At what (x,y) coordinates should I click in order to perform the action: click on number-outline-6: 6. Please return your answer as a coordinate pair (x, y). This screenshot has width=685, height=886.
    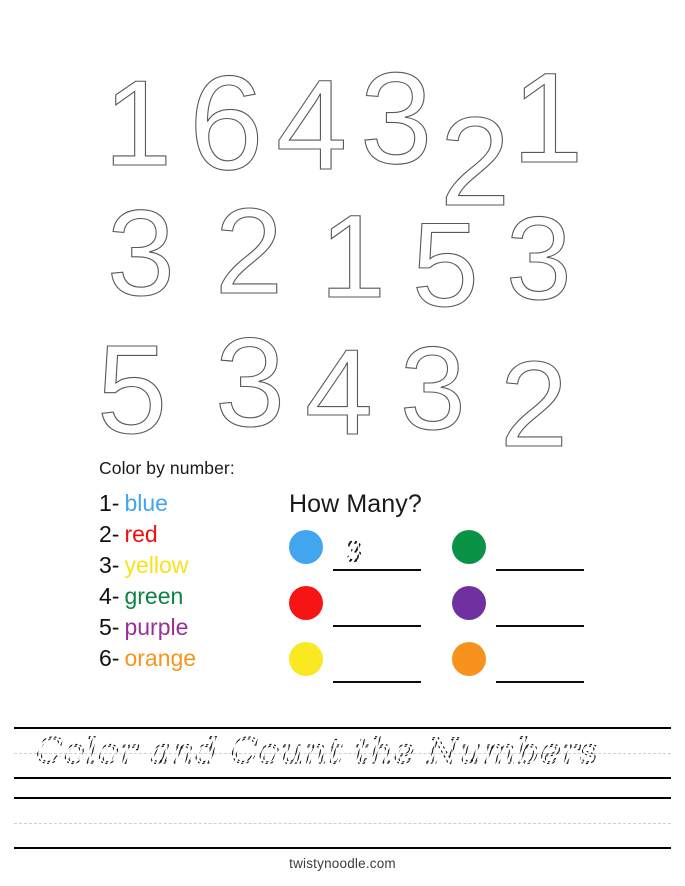
    Looking at the image, I should click on (226, 123).